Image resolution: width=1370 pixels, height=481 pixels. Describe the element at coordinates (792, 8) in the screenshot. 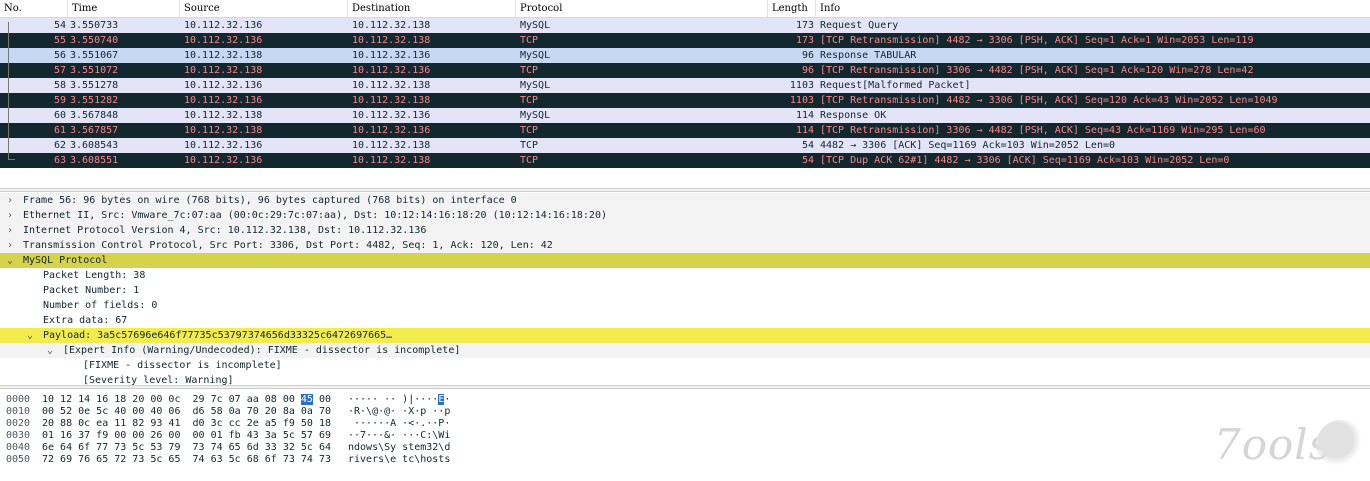

I see `column-header-length: Length` at that location.